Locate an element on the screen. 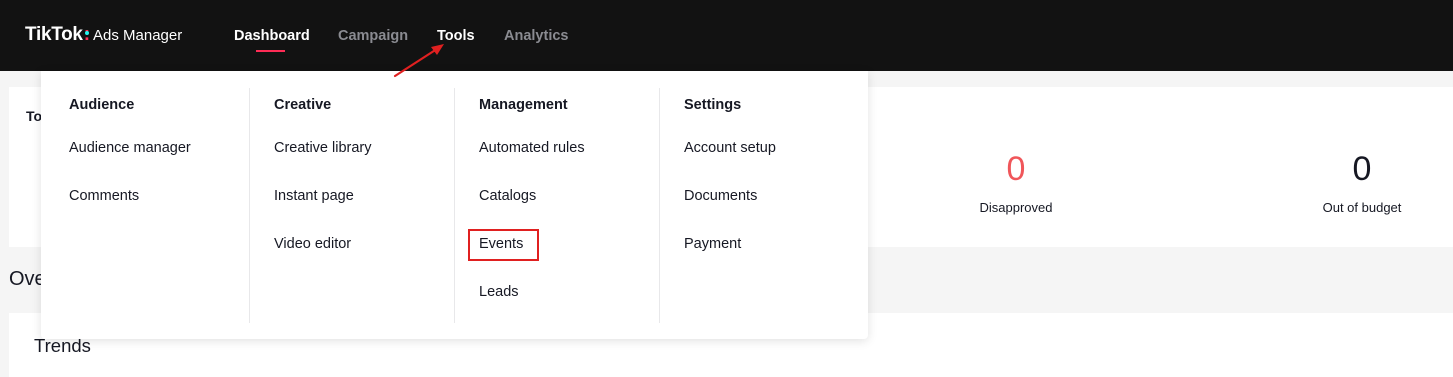 The width and height of the screenshot is (1453, 377). menu-item-comments: Comments is located at coordinates (104, 196).